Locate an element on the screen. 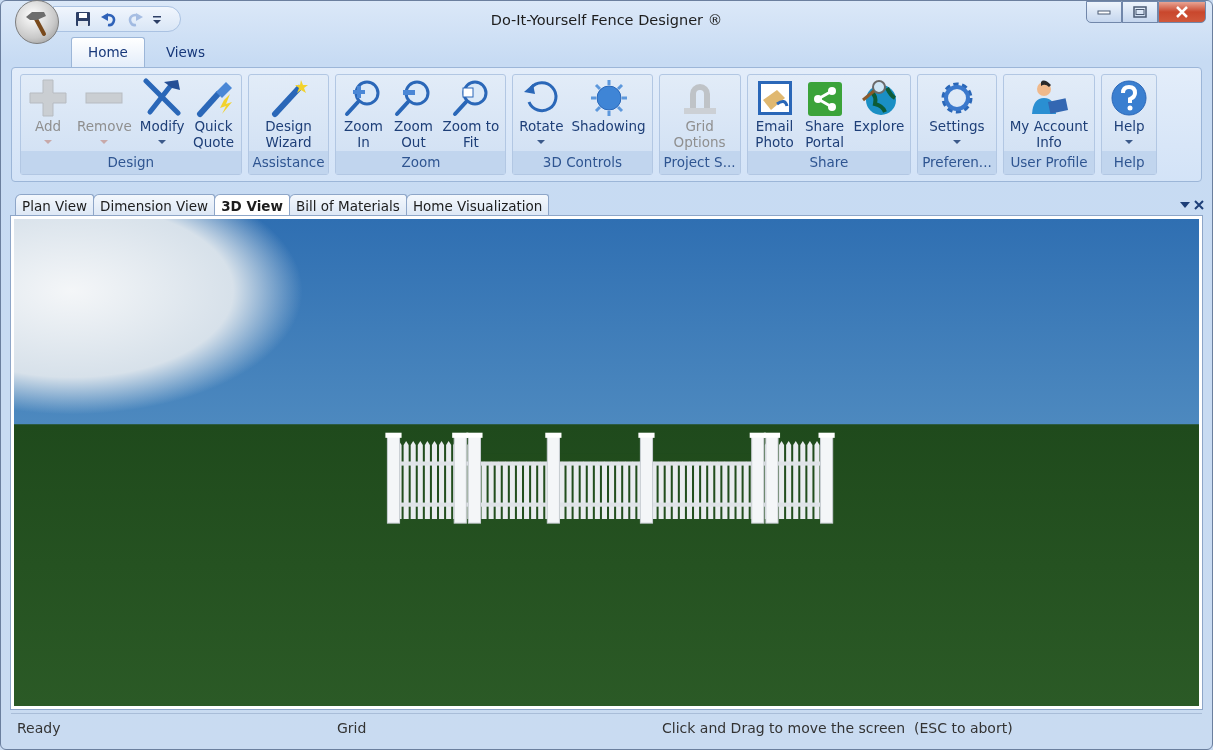  ribbon-group-label: 3D Controls is located at coordinates (582, 162).